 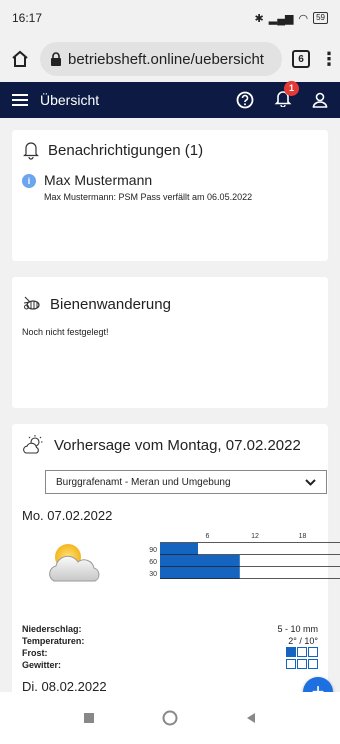 I want to click on tab-switcher-button: 6, so click(x=301, y=59).